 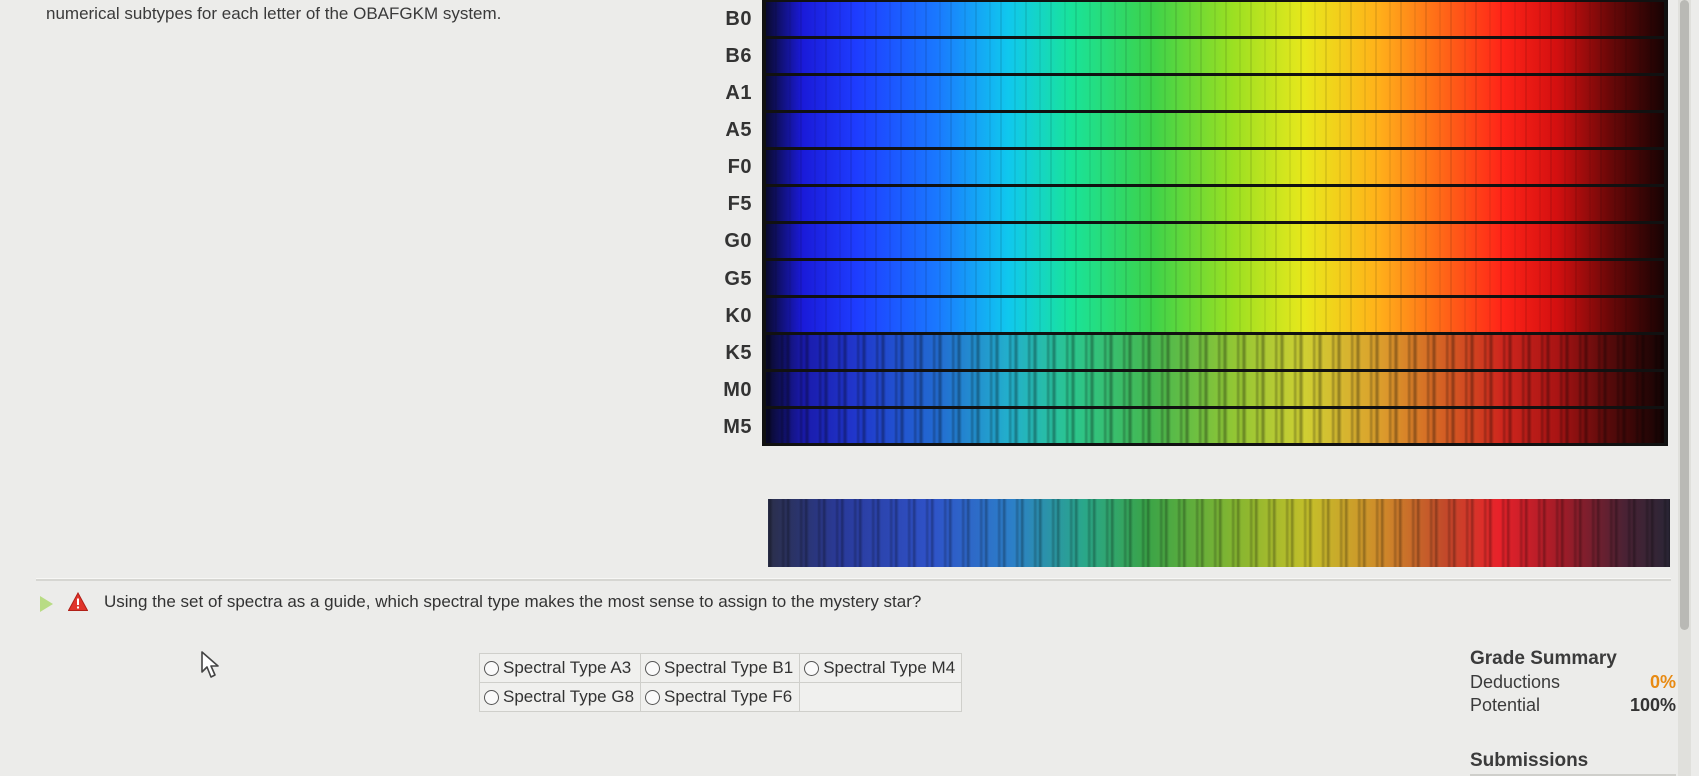 I want to click on potential-label: Potential, so click(x=1505, y=705).